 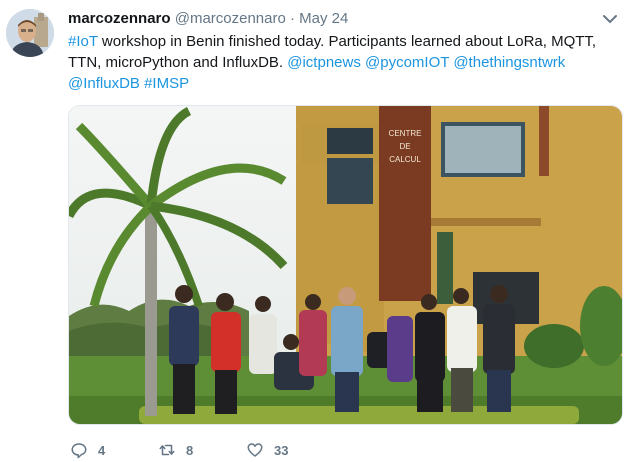 I want to click on hashtag-link: #IoT, so click(x=83, y=41).